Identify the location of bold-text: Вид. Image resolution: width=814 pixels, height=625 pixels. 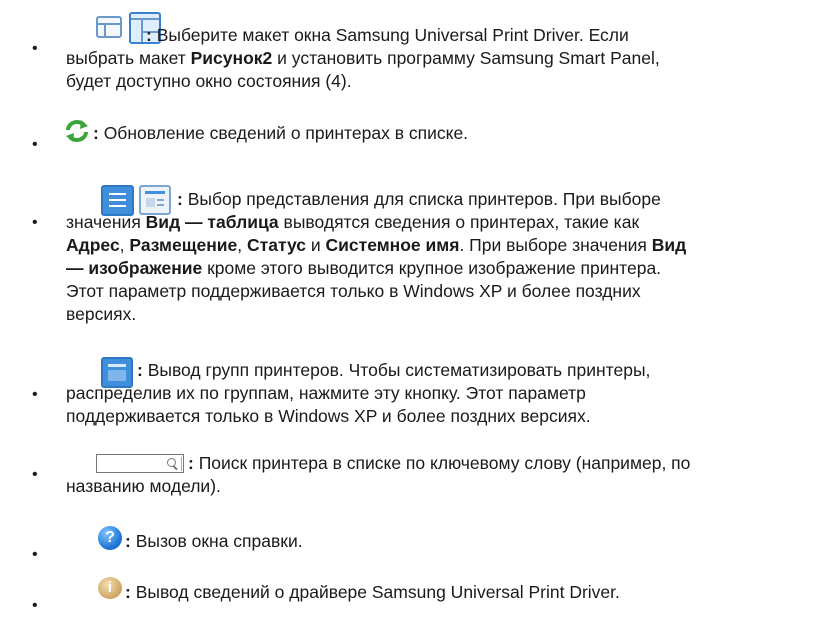
(669, 245).